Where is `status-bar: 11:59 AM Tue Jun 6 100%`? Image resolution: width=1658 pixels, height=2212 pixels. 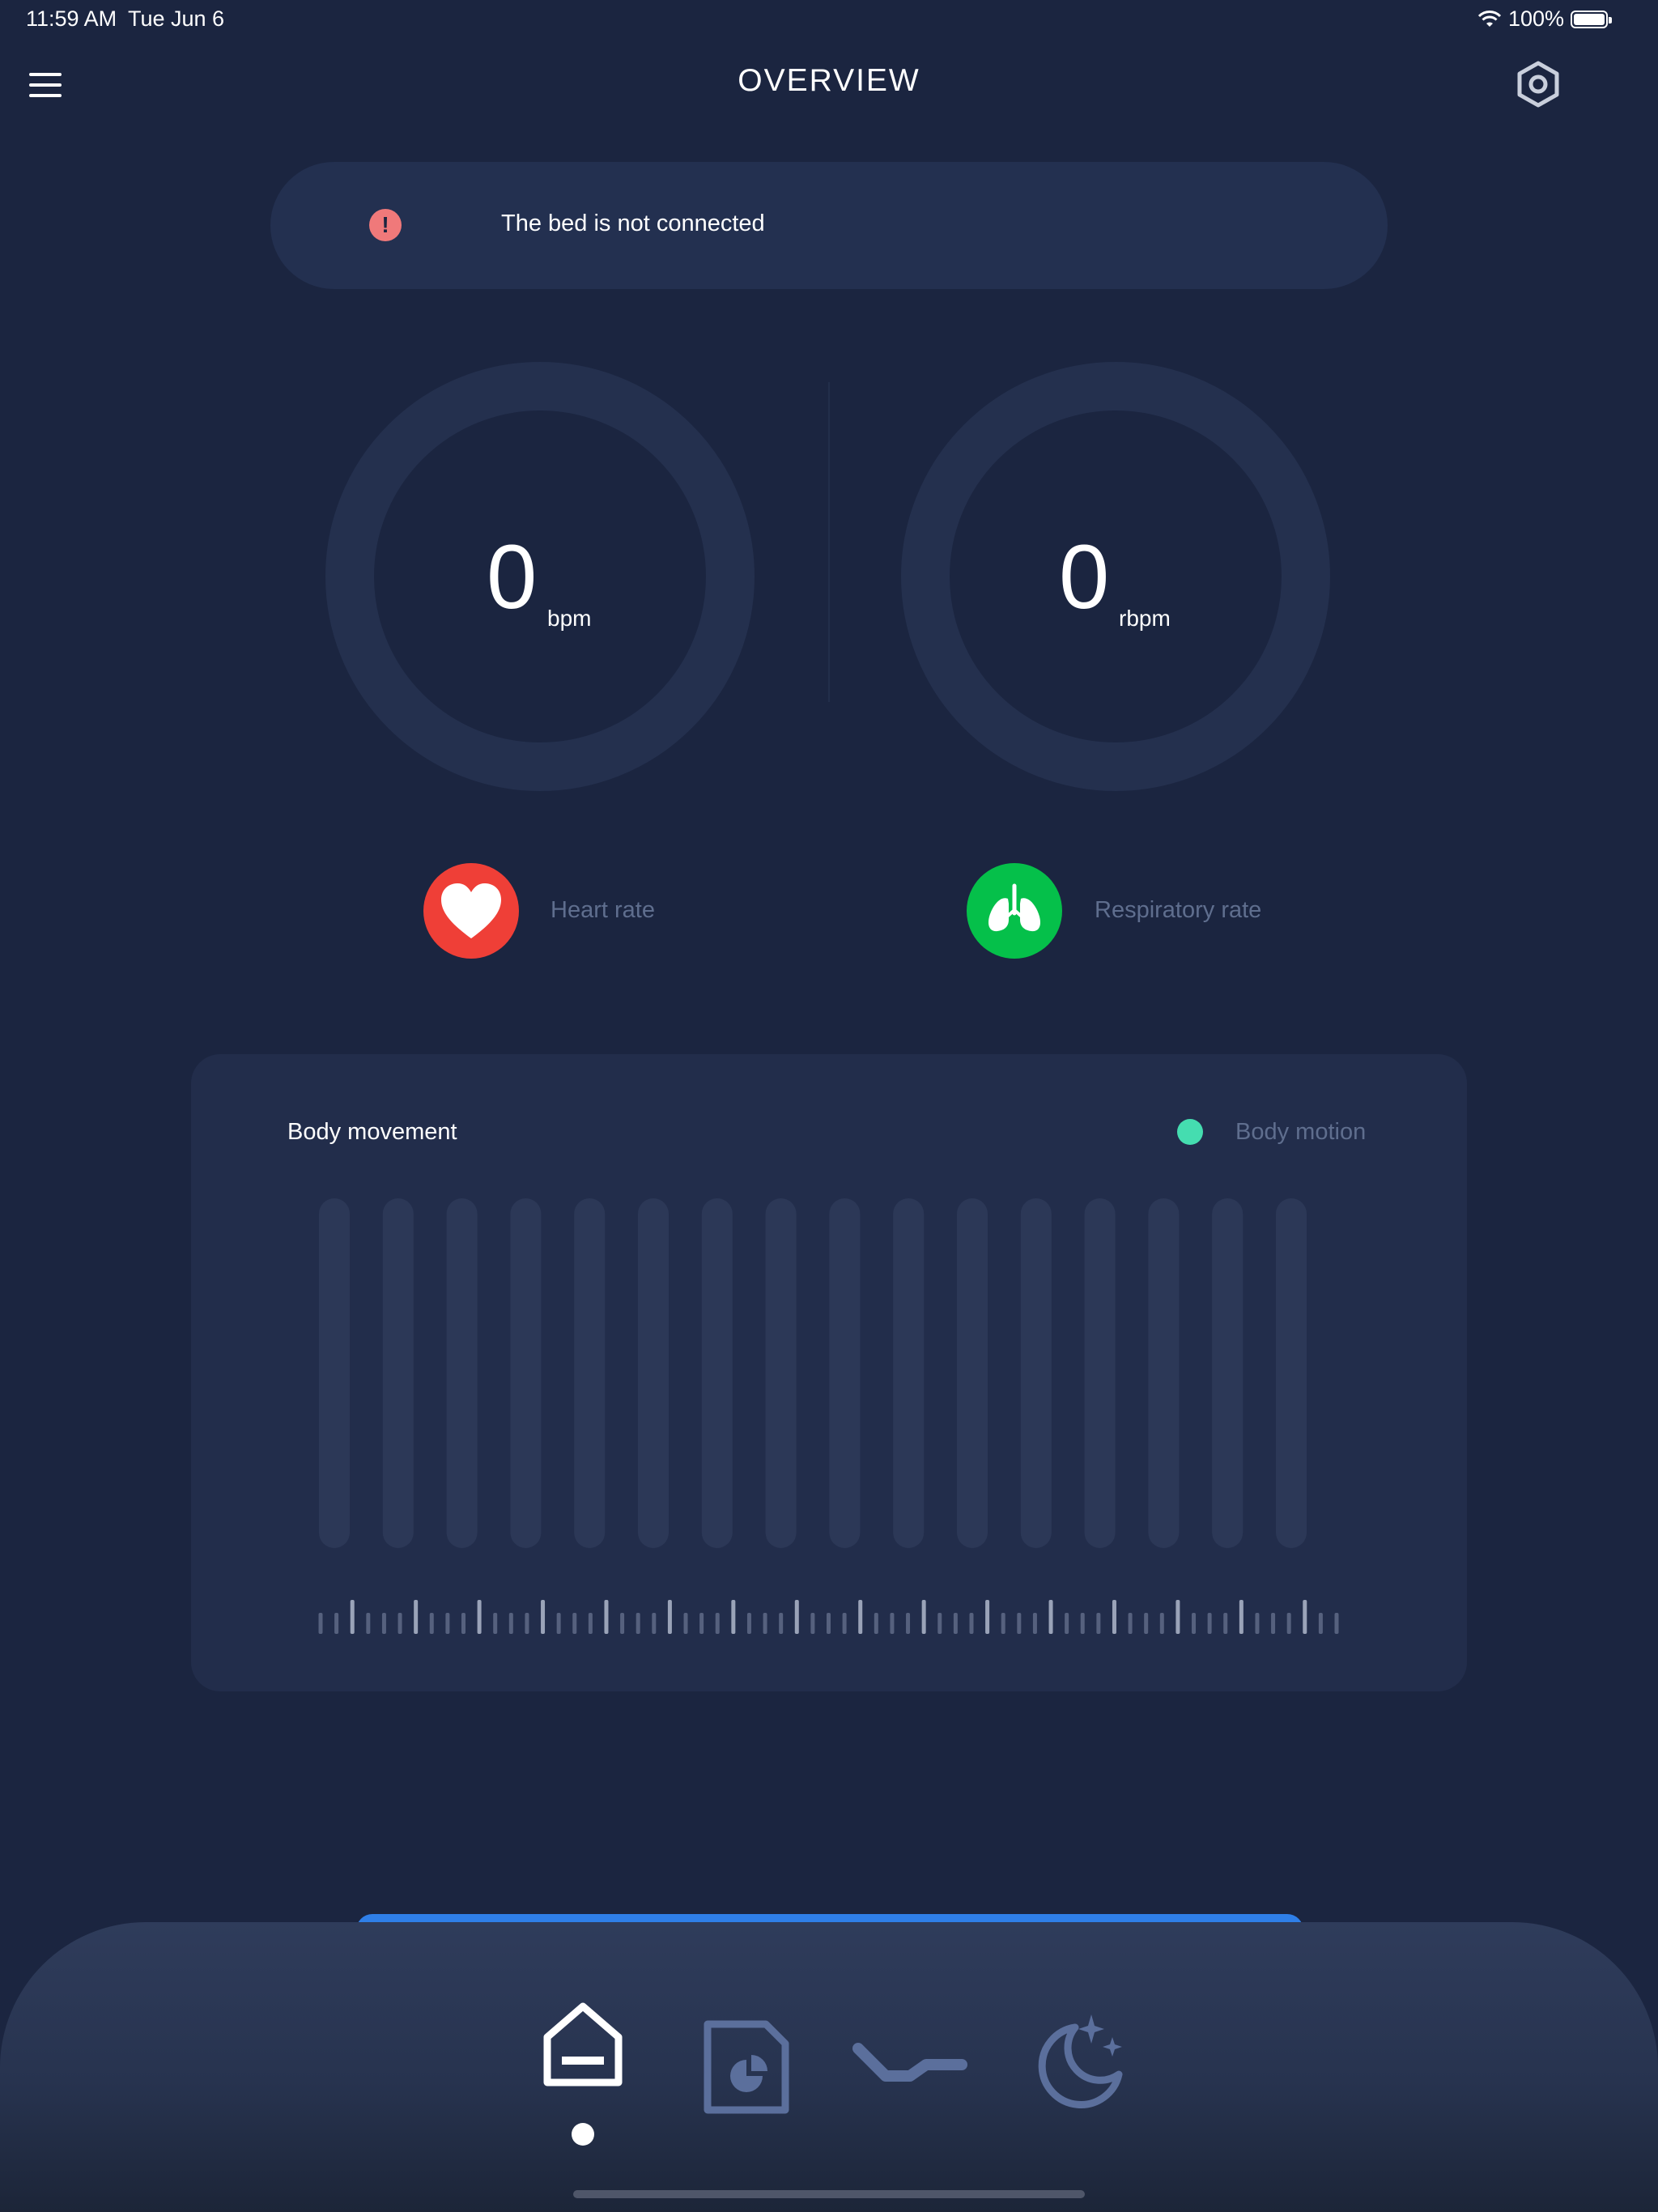
status-bar: 11:59 AM Tue Jun 6 100% is located at coordinates (829, 19).